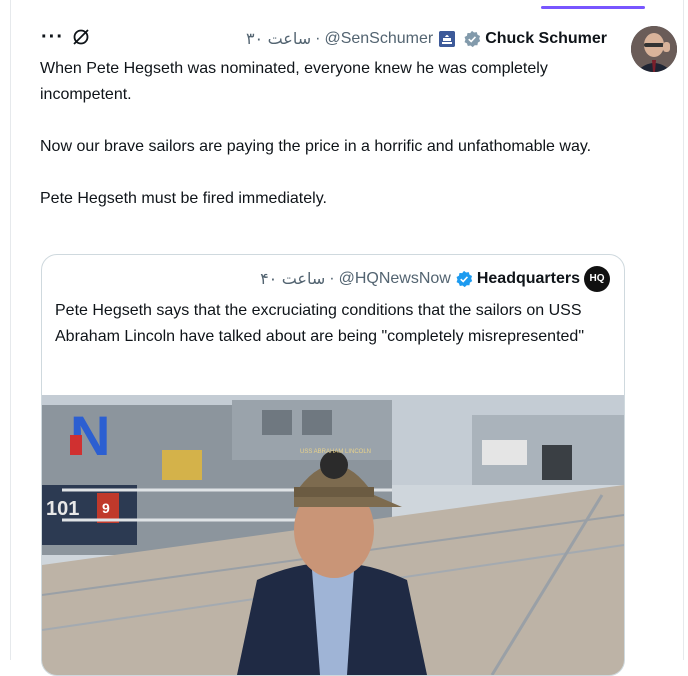 This screenshot has height=676, width=688. What do you see at coordinates (593, 7) in the screenshot?
I see `selected-tab-indicator` at bounding box center [593, 7].